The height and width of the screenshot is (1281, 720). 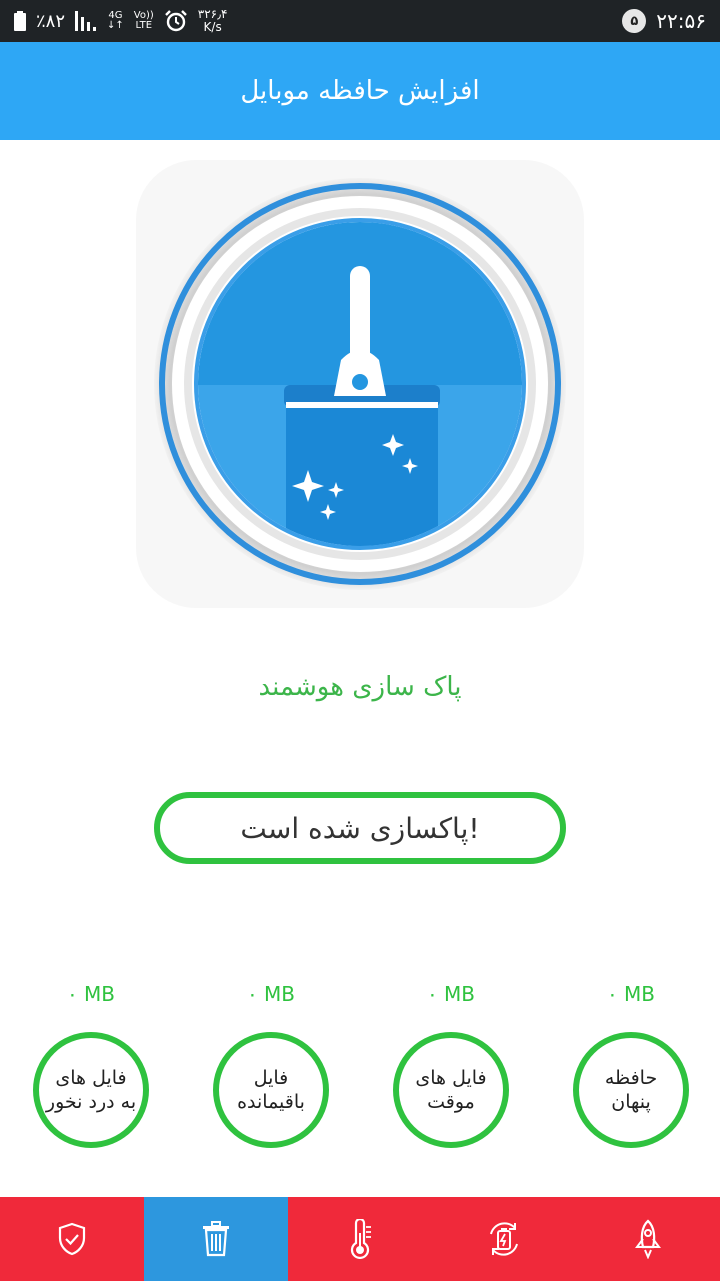 I want to click on nav-battery-saver, so click(x=504, y=1238).